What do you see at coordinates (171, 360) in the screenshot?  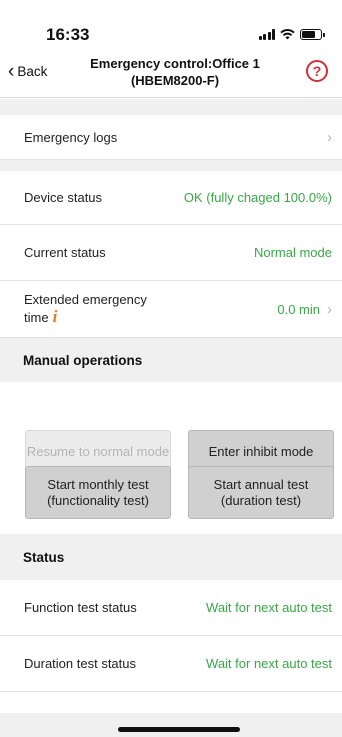 I see `manual-operations-header: Manual operations` at bounding box center [171, 360].